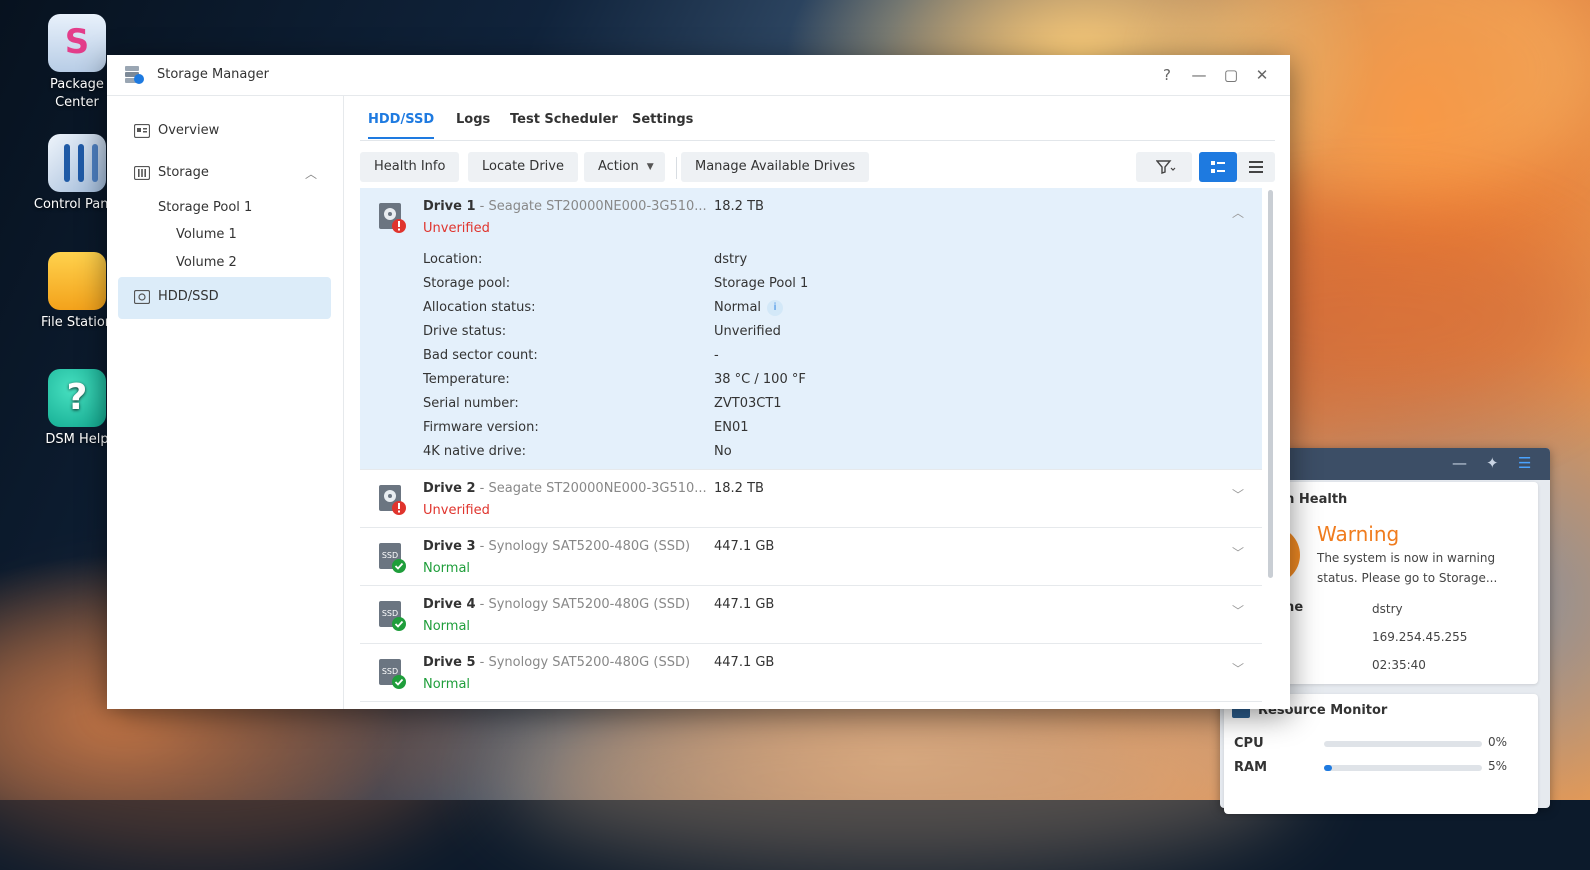 This screenshot has width=1590, height=870. I want to click on drive-model: - Synology SAT5200-480G (SSD), so click(583, 662).